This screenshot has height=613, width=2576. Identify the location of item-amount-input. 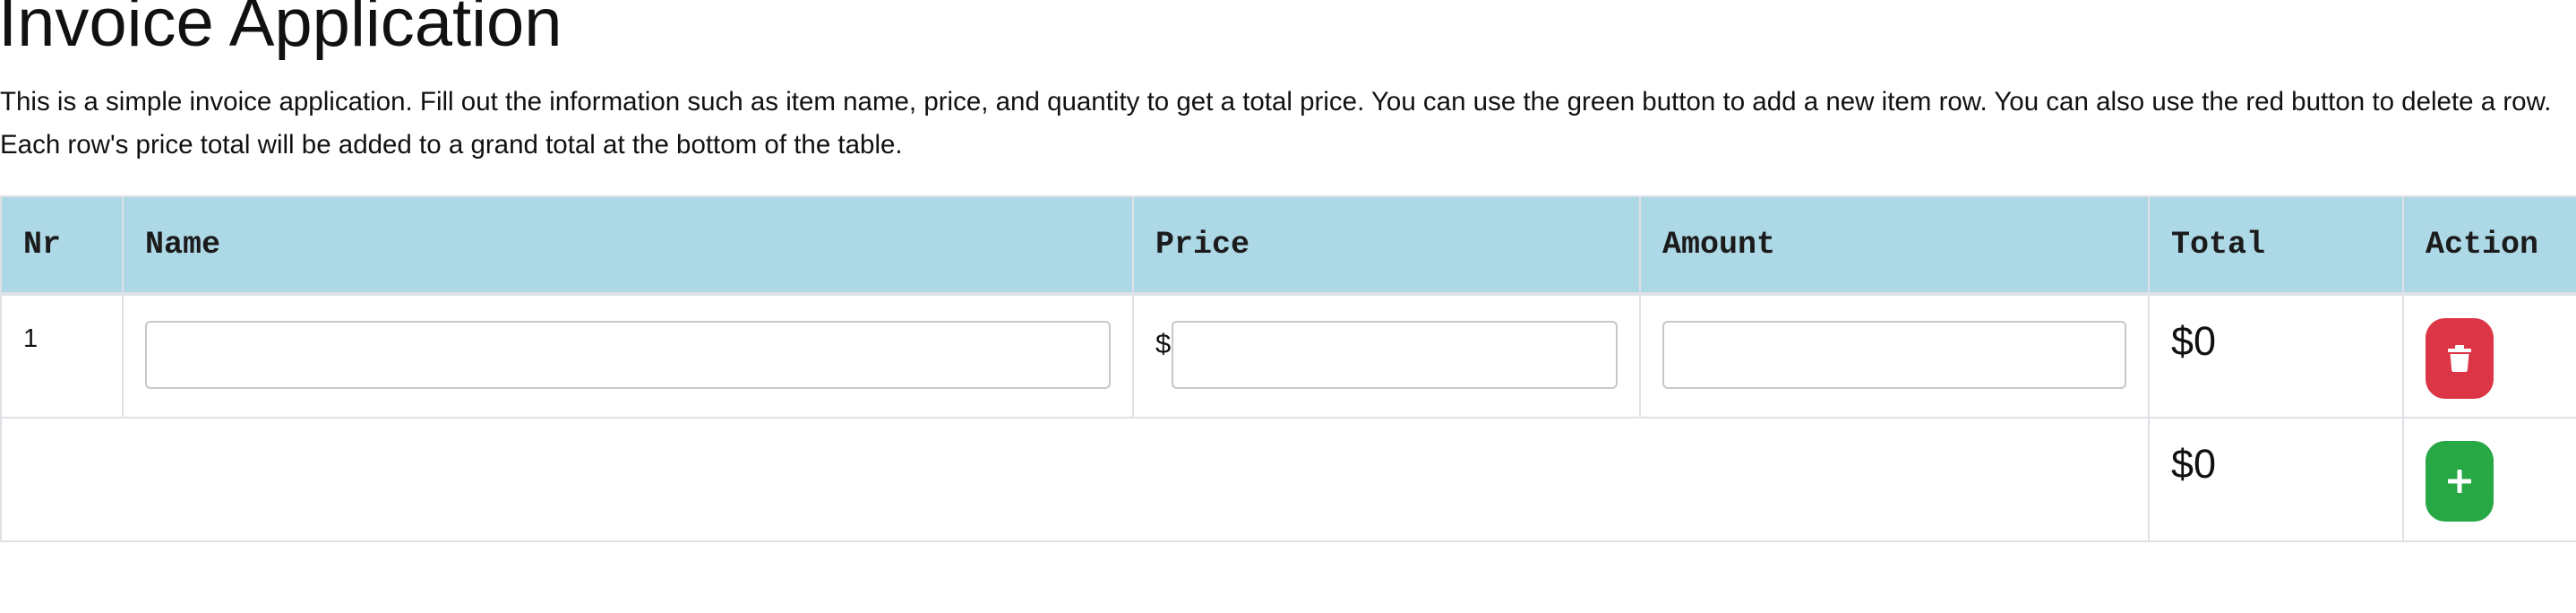
(1894, 355).